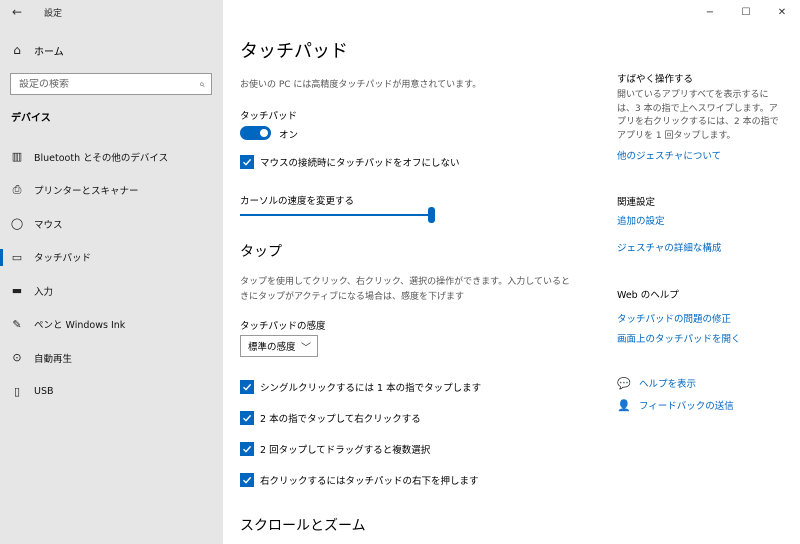 The height and width of the screenshot is (544, 800). What do you see at coordinates (63, 259) in the screenshot?
I see `sidebar-item-label: タッチパッド` at bounding box center [63, 259].